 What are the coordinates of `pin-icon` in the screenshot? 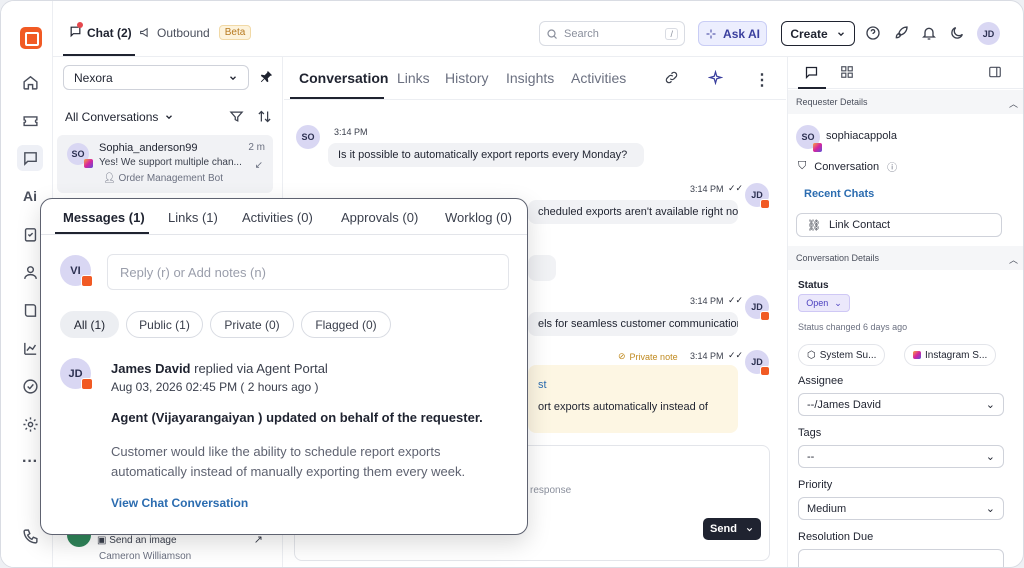 It's located at (266, 78).